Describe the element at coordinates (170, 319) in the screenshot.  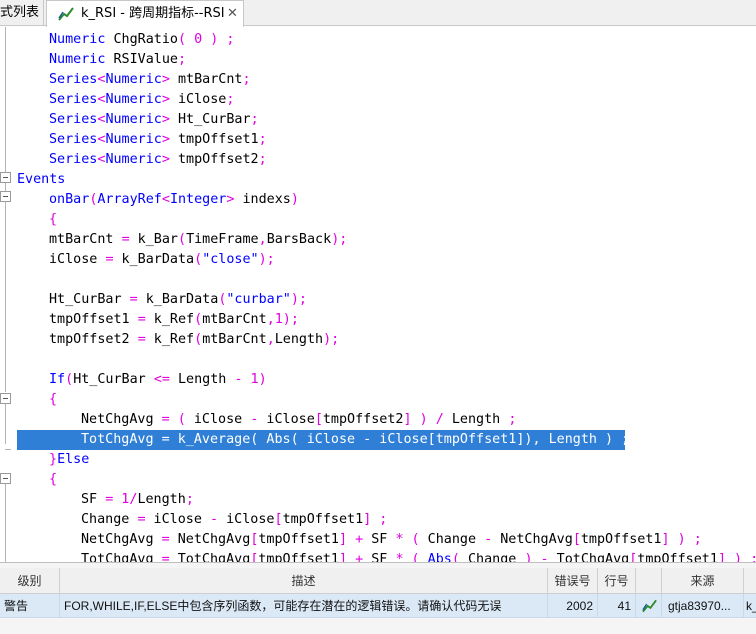
I see `code-token: k_Ref` at that location.